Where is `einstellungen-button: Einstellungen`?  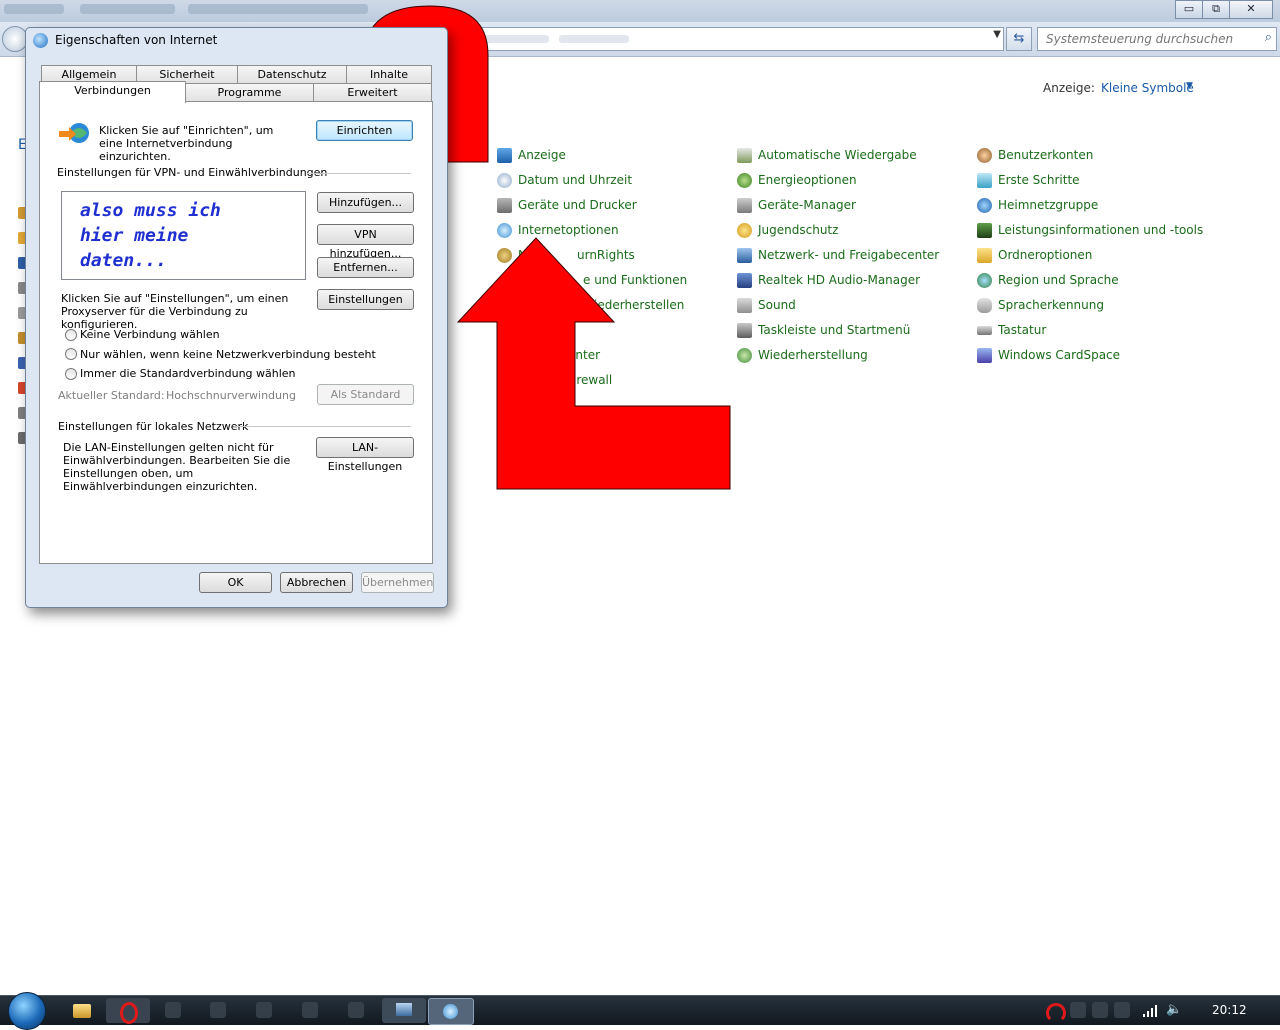
einstellungen-button: Einstellungen is located at coordinates (365, 299).